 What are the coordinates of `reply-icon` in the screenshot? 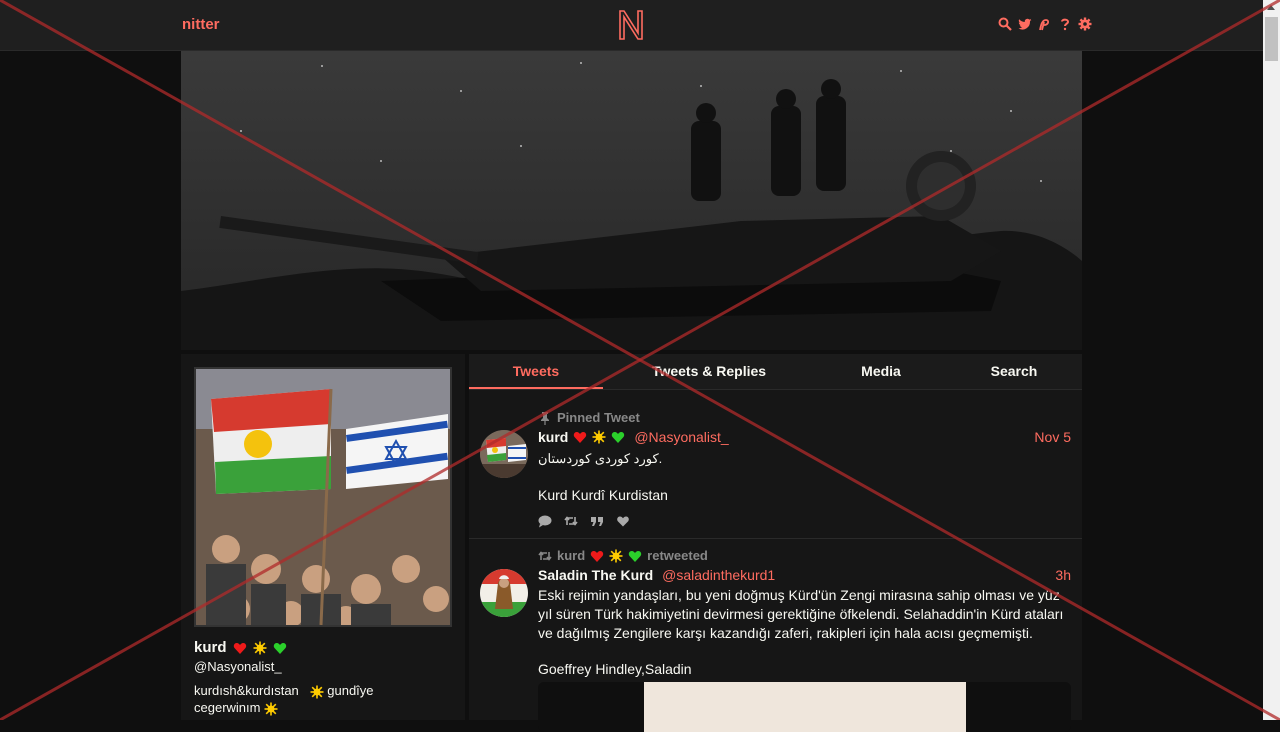 It's located at (545, 521).